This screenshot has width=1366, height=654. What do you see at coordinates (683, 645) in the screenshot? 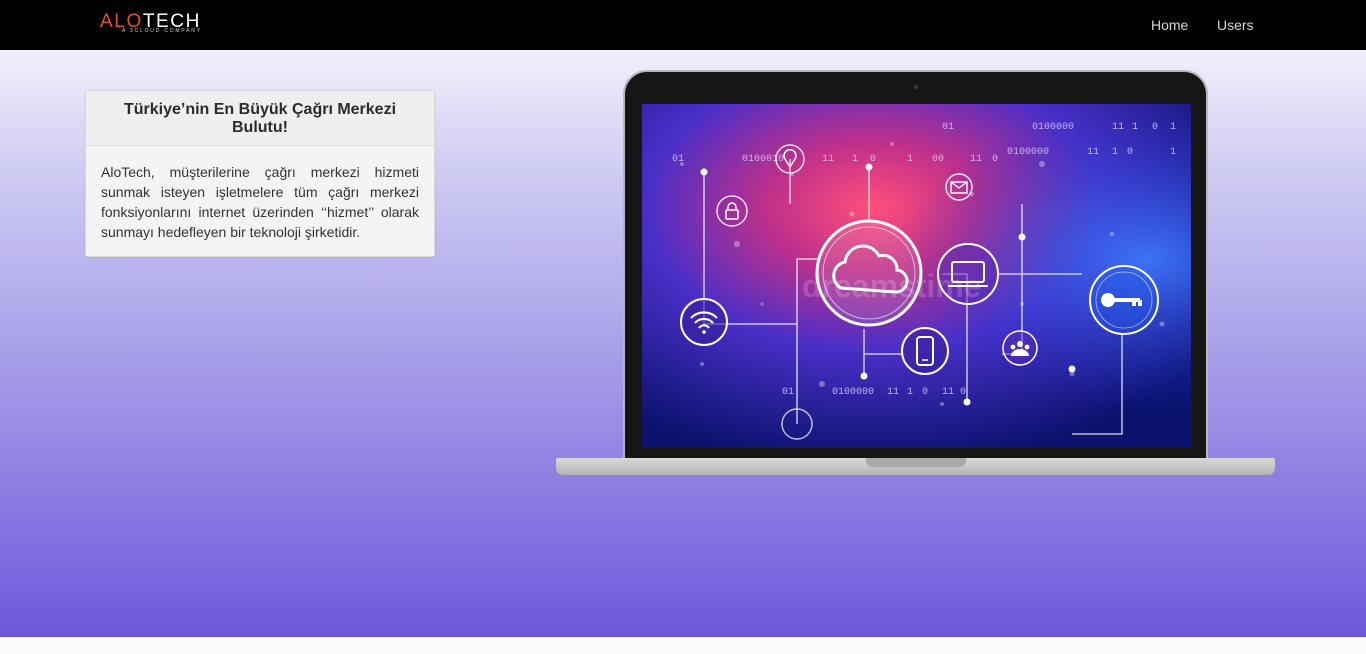
I see `footer-strip` at bounding box center [683, 645].